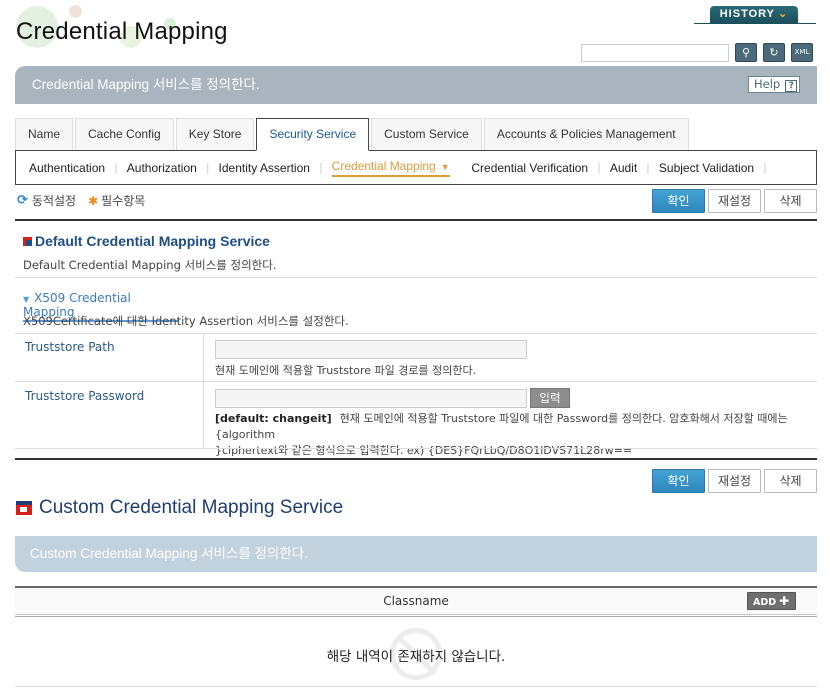  Describe the element at coordinates (371, 398) in the screenshot. I see `truststore-password-input` at that location.